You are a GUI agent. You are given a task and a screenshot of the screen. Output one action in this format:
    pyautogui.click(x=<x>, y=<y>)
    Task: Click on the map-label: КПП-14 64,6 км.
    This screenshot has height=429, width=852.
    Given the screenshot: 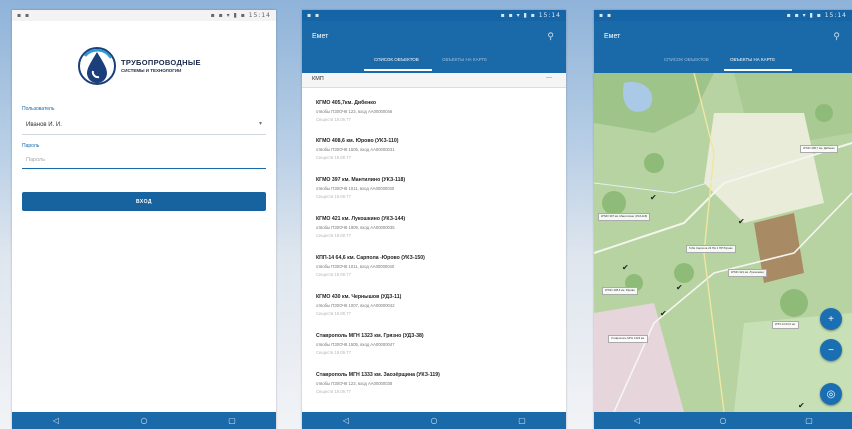 What is the action you would take?
    pyautogui.click(x=785, y=325)
    